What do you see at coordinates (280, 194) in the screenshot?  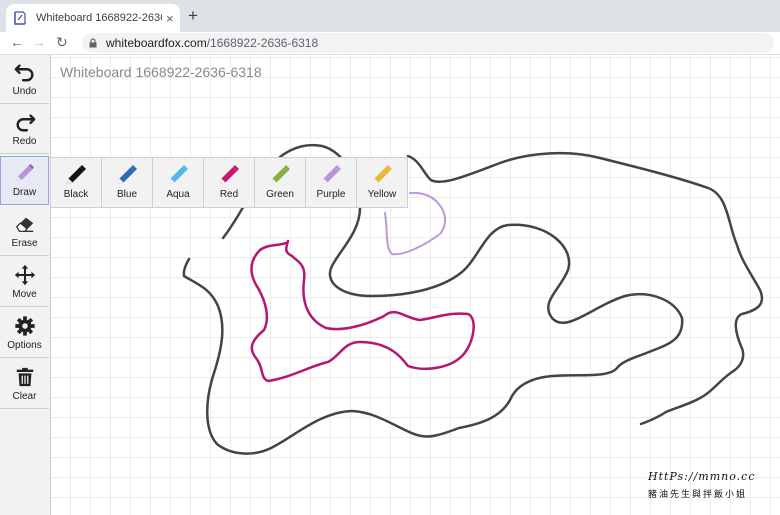 I see `color-label: Green` at bounding box center [280, 194].